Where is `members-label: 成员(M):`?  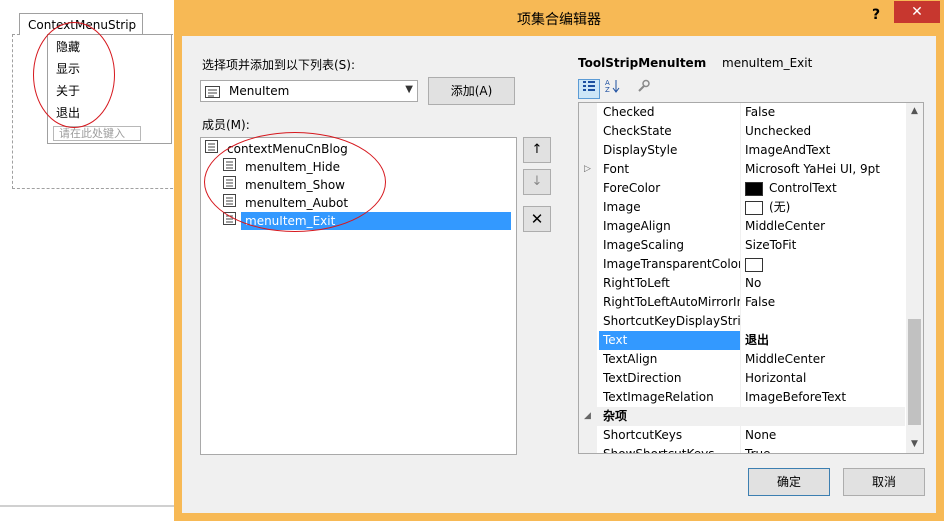 members-label: 成员(M): is located at coordinates (226, 125).